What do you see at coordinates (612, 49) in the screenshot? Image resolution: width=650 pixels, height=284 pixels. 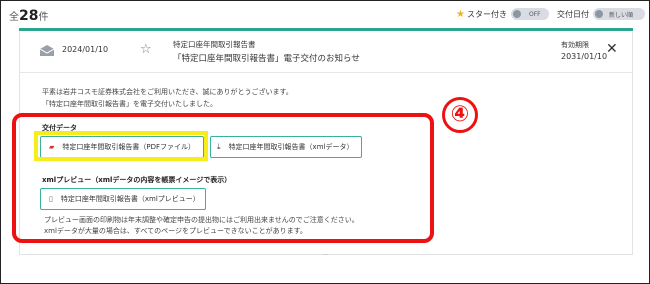 I see `close-icon: ✕` at bounding box center [612, 49].